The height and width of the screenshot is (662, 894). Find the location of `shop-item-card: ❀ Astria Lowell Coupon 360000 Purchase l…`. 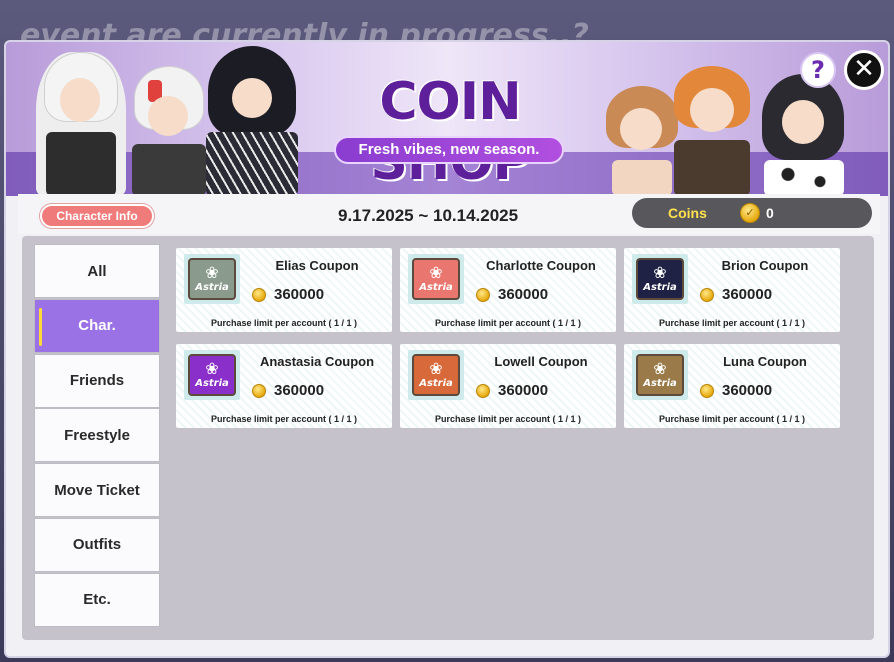

shop-item-card: ❀ Astria Lowell Coupon 360000 Purchase l… is located at coordinates (508, 386).